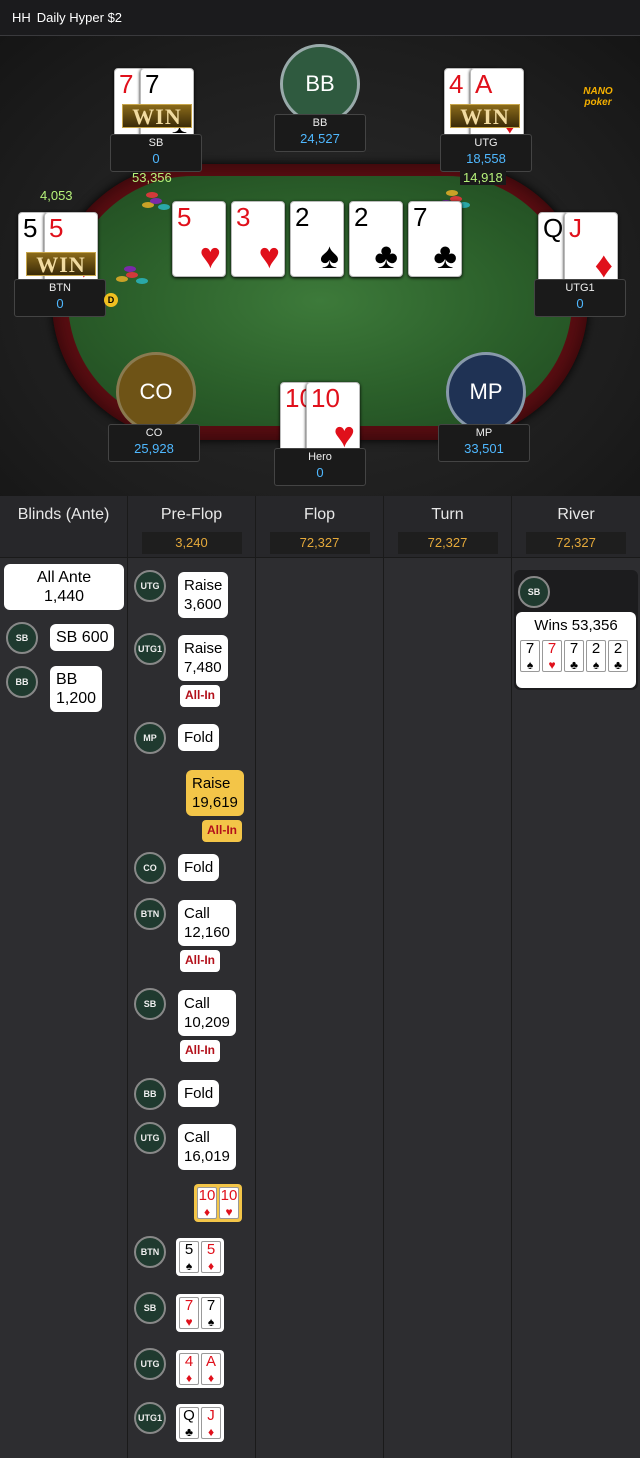 This screenshot has width=640, height=1458. I want to click on showdown-cards: 10 ♦ 10 ♥, so click(218, 1203).